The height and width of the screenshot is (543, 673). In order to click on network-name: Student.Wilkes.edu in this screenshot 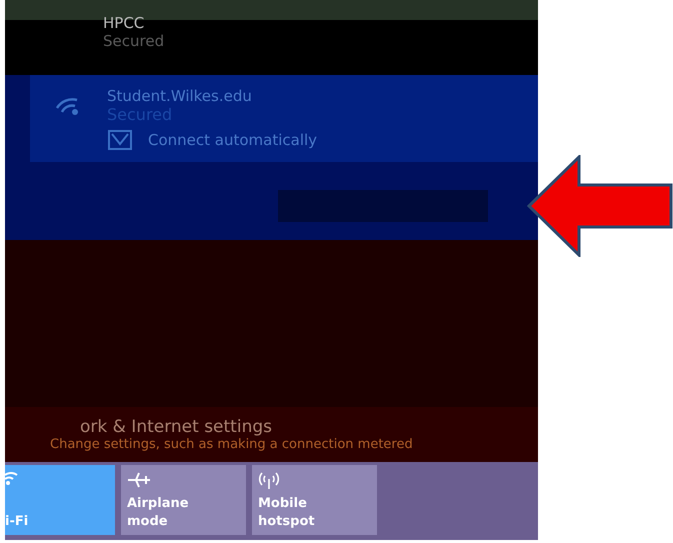, I will do `click(179, 96)`.